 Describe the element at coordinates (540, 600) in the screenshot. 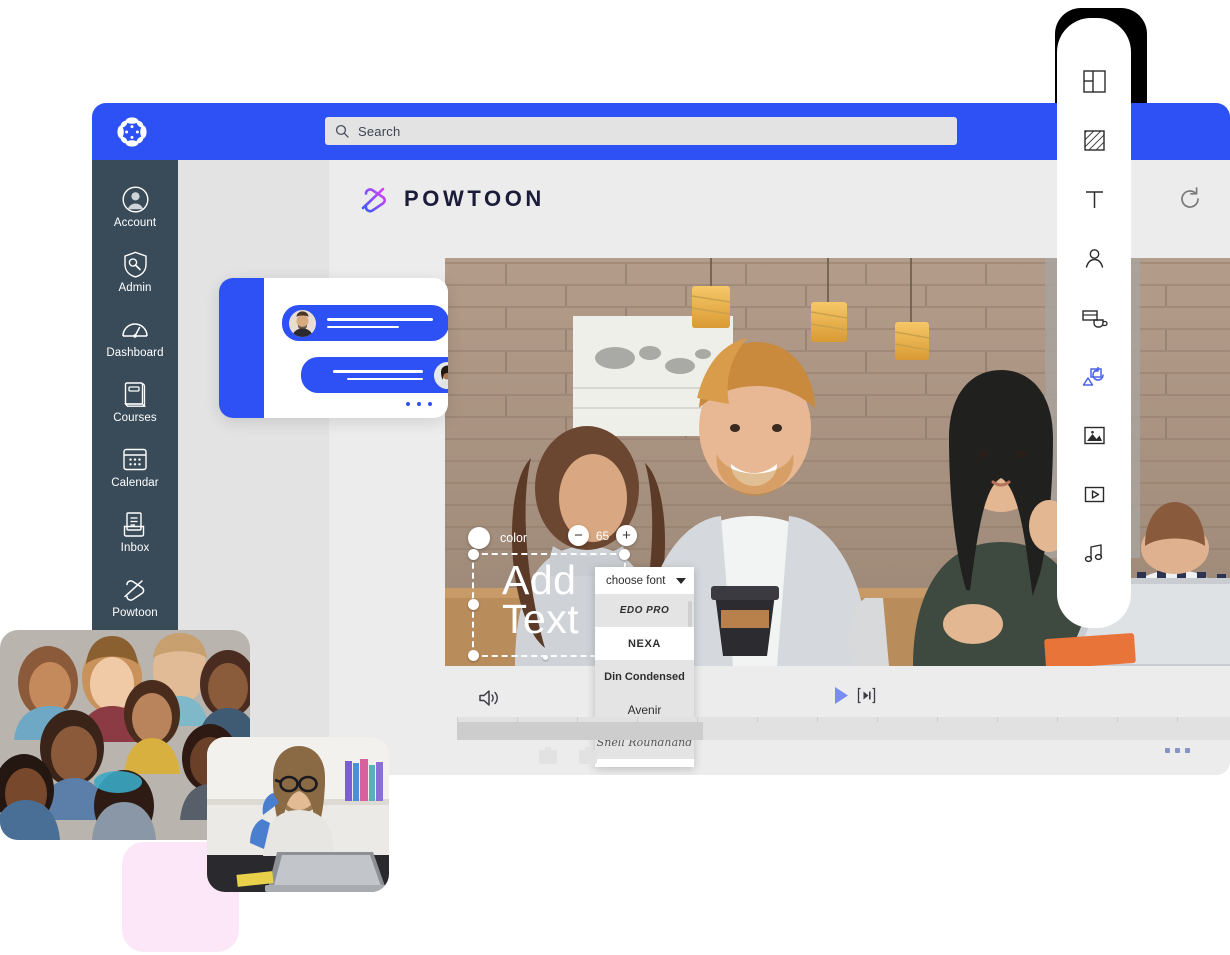

I see `text-placeholder: Add Text` at that location.